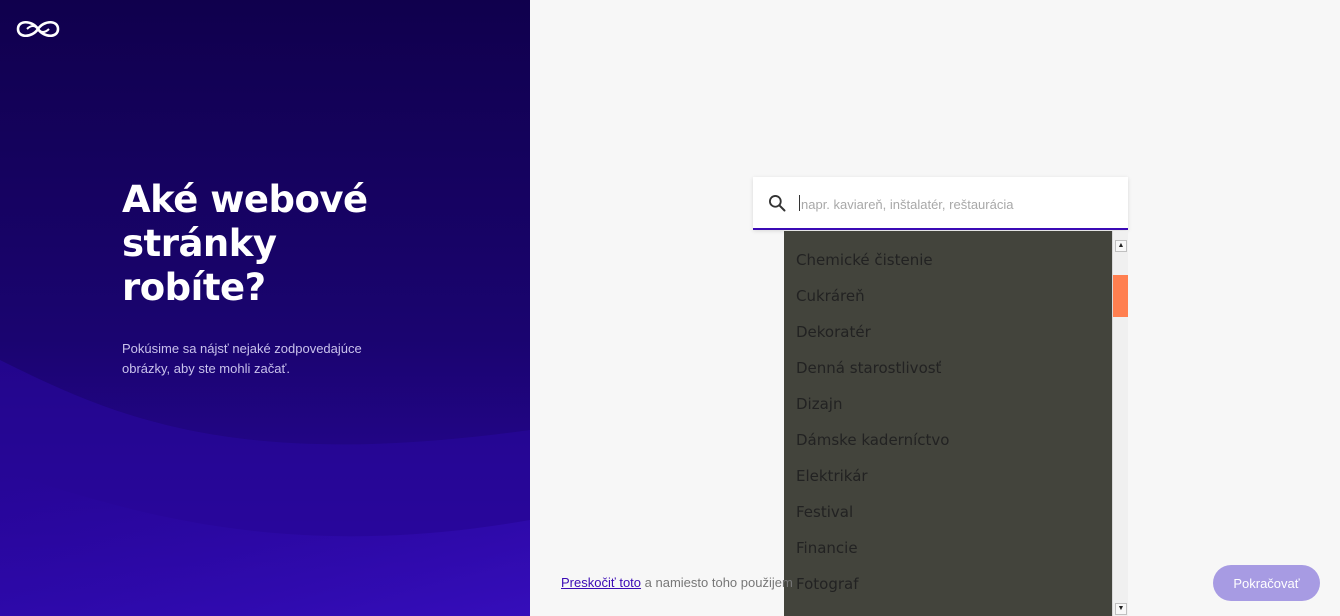 Image resolution: width=1340 pixels, height=616 pixels. Describe the element at coordinates (38, 29) in the screenshot. I see `infinity-logo-icon` at that location.